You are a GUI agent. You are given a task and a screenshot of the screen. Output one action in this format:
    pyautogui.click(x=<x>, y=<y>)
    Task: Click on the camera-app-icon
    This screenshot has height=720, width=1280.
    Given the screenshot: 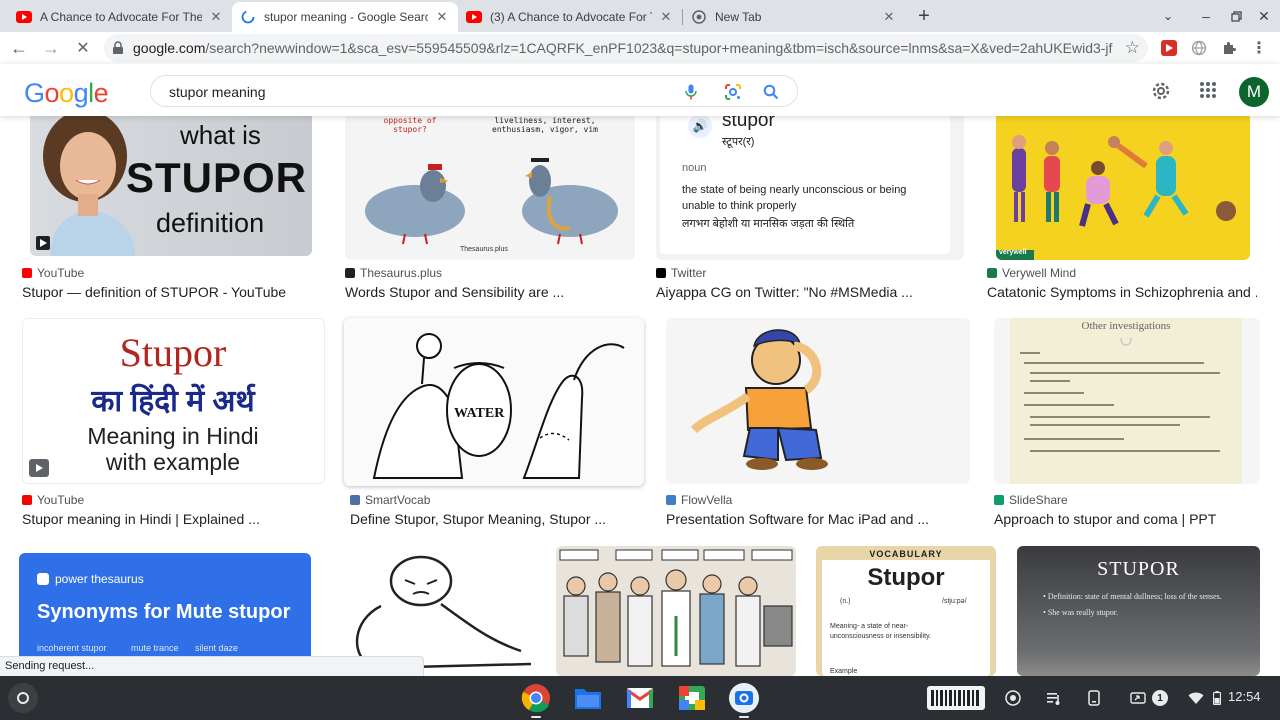 What is the action you would take?
    pyautogui.click(x=744, y=698)
    